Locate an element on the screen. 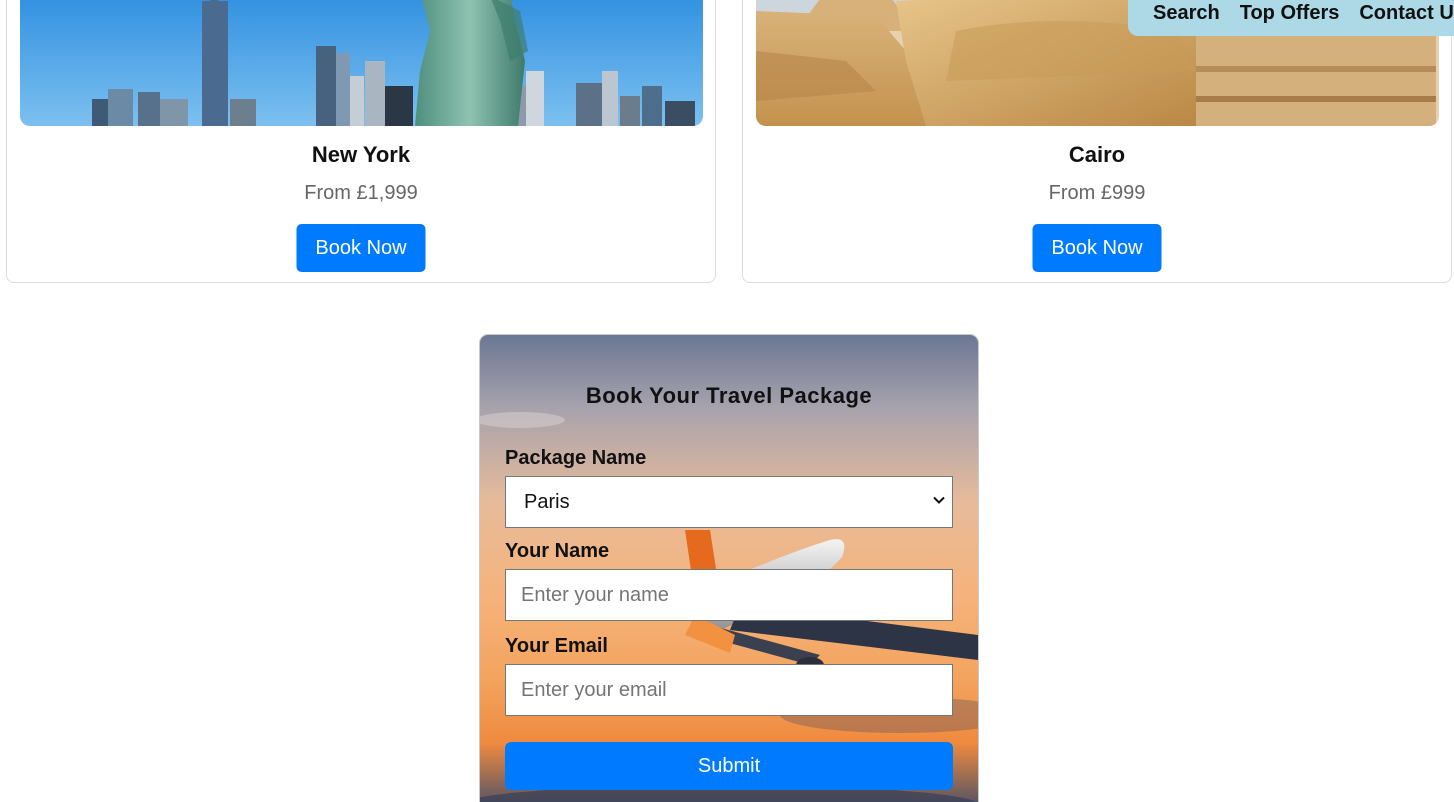  nav-item-contact-us: Contact Us is located at coordinates (1406, 13).